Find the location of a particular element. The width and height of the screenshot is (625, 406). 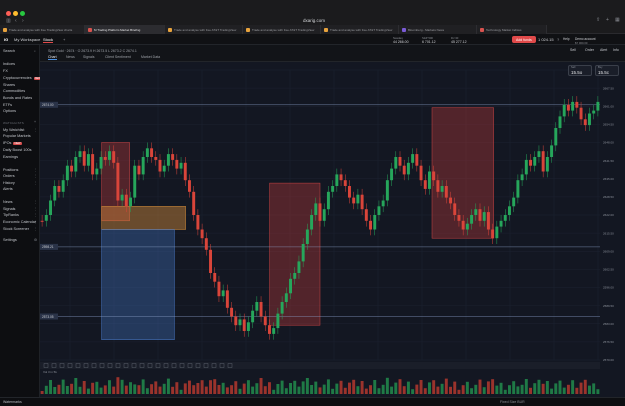

zoom-window-button is located at coordinates (22, 13).